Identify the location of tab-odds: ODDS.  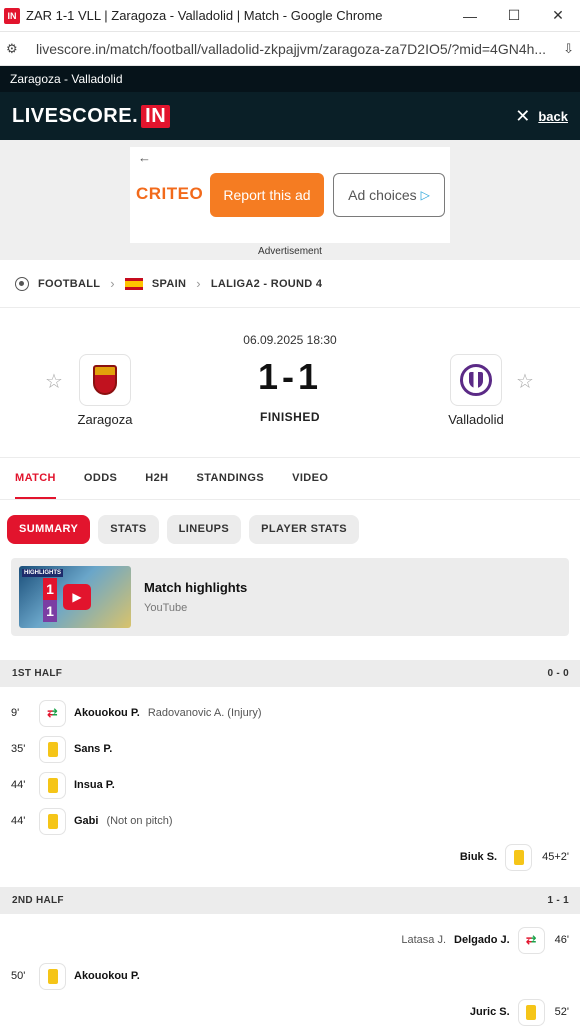
(100, 478).